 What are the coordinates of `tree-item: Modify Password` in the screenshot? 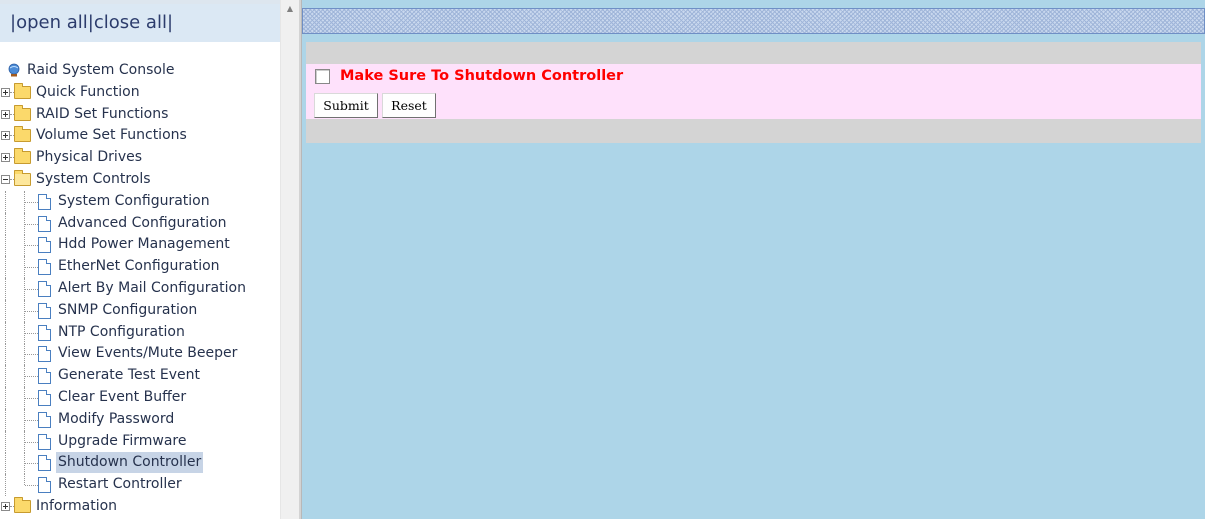 It's located at (140, 419).